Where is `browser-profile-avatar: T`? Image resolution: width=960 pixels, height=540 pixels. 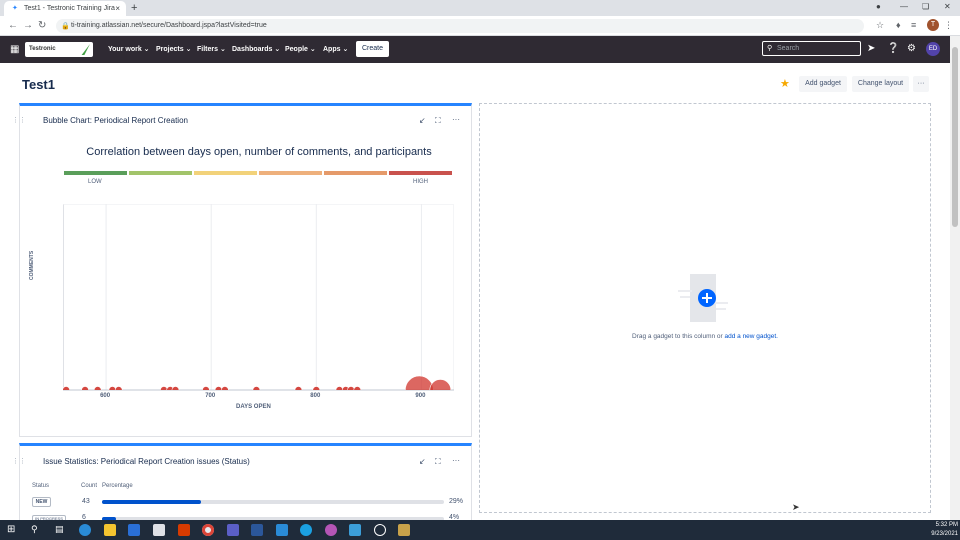 browser-profile-avatar: T is located at coordinates (933, 25).